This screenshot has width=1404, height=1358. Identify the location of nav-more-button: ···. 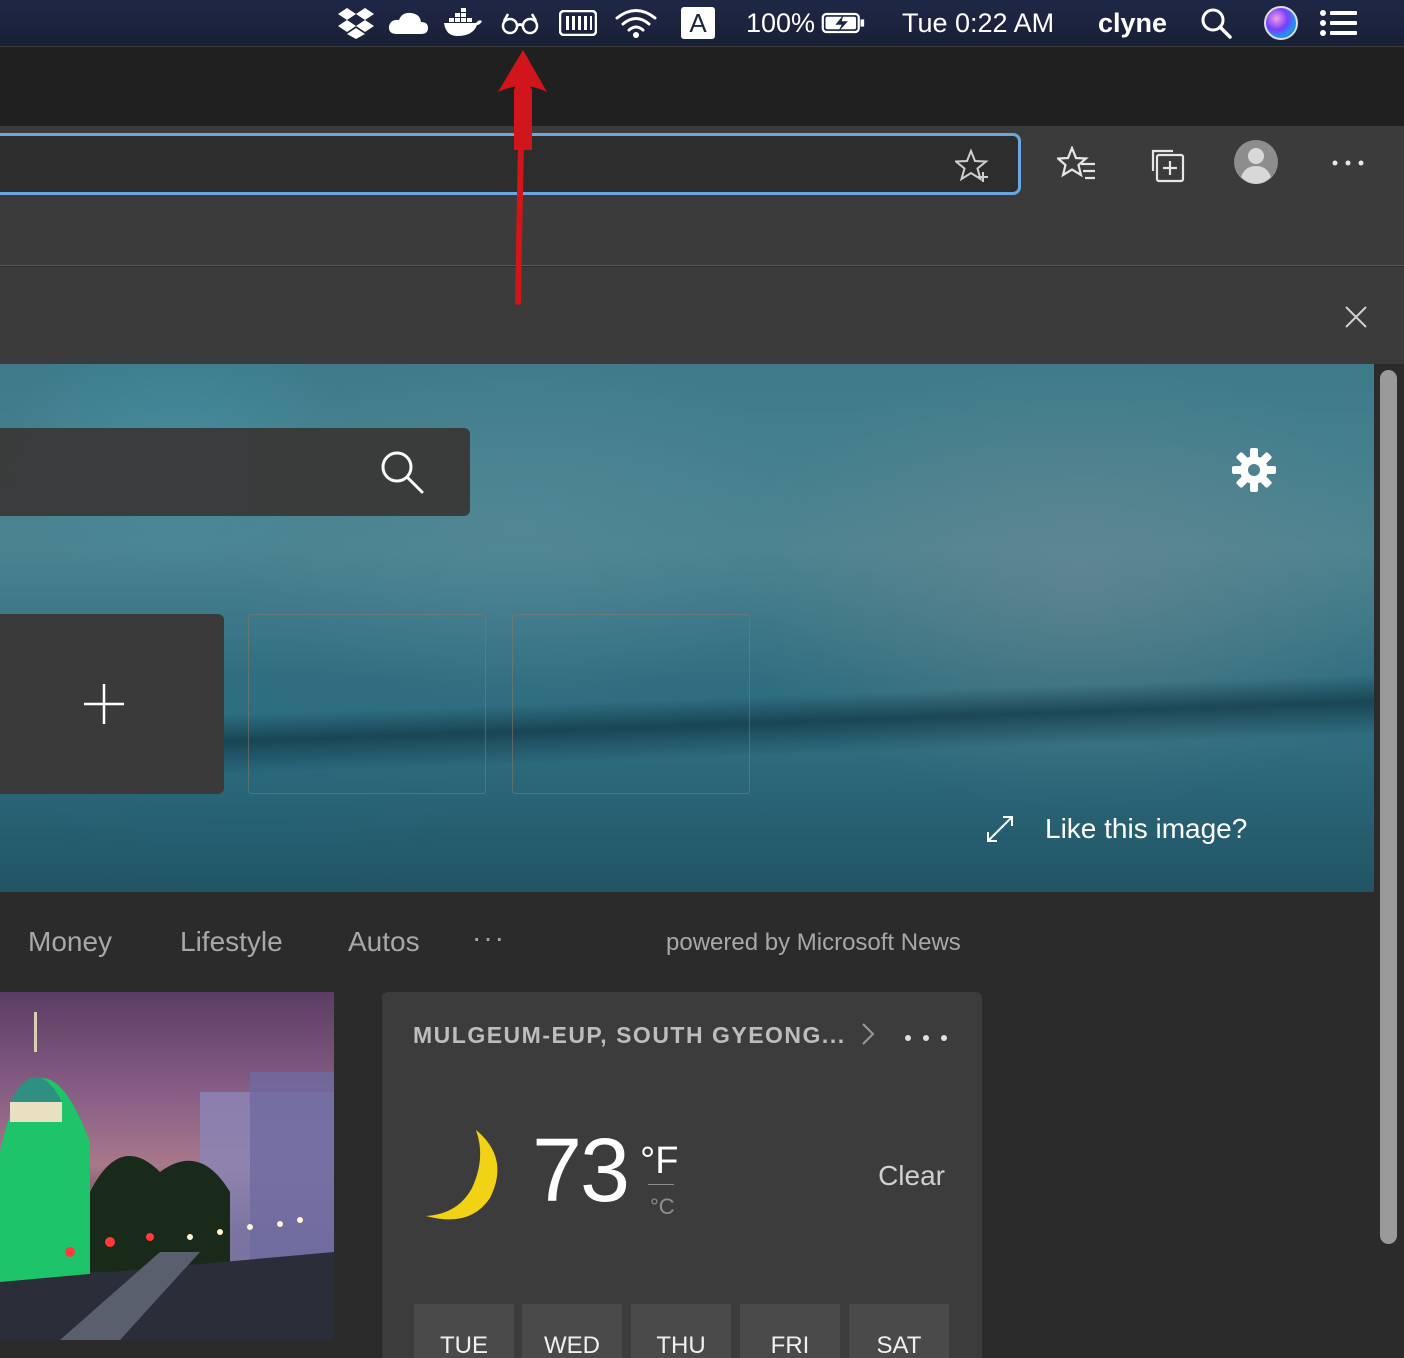
(489, 938).